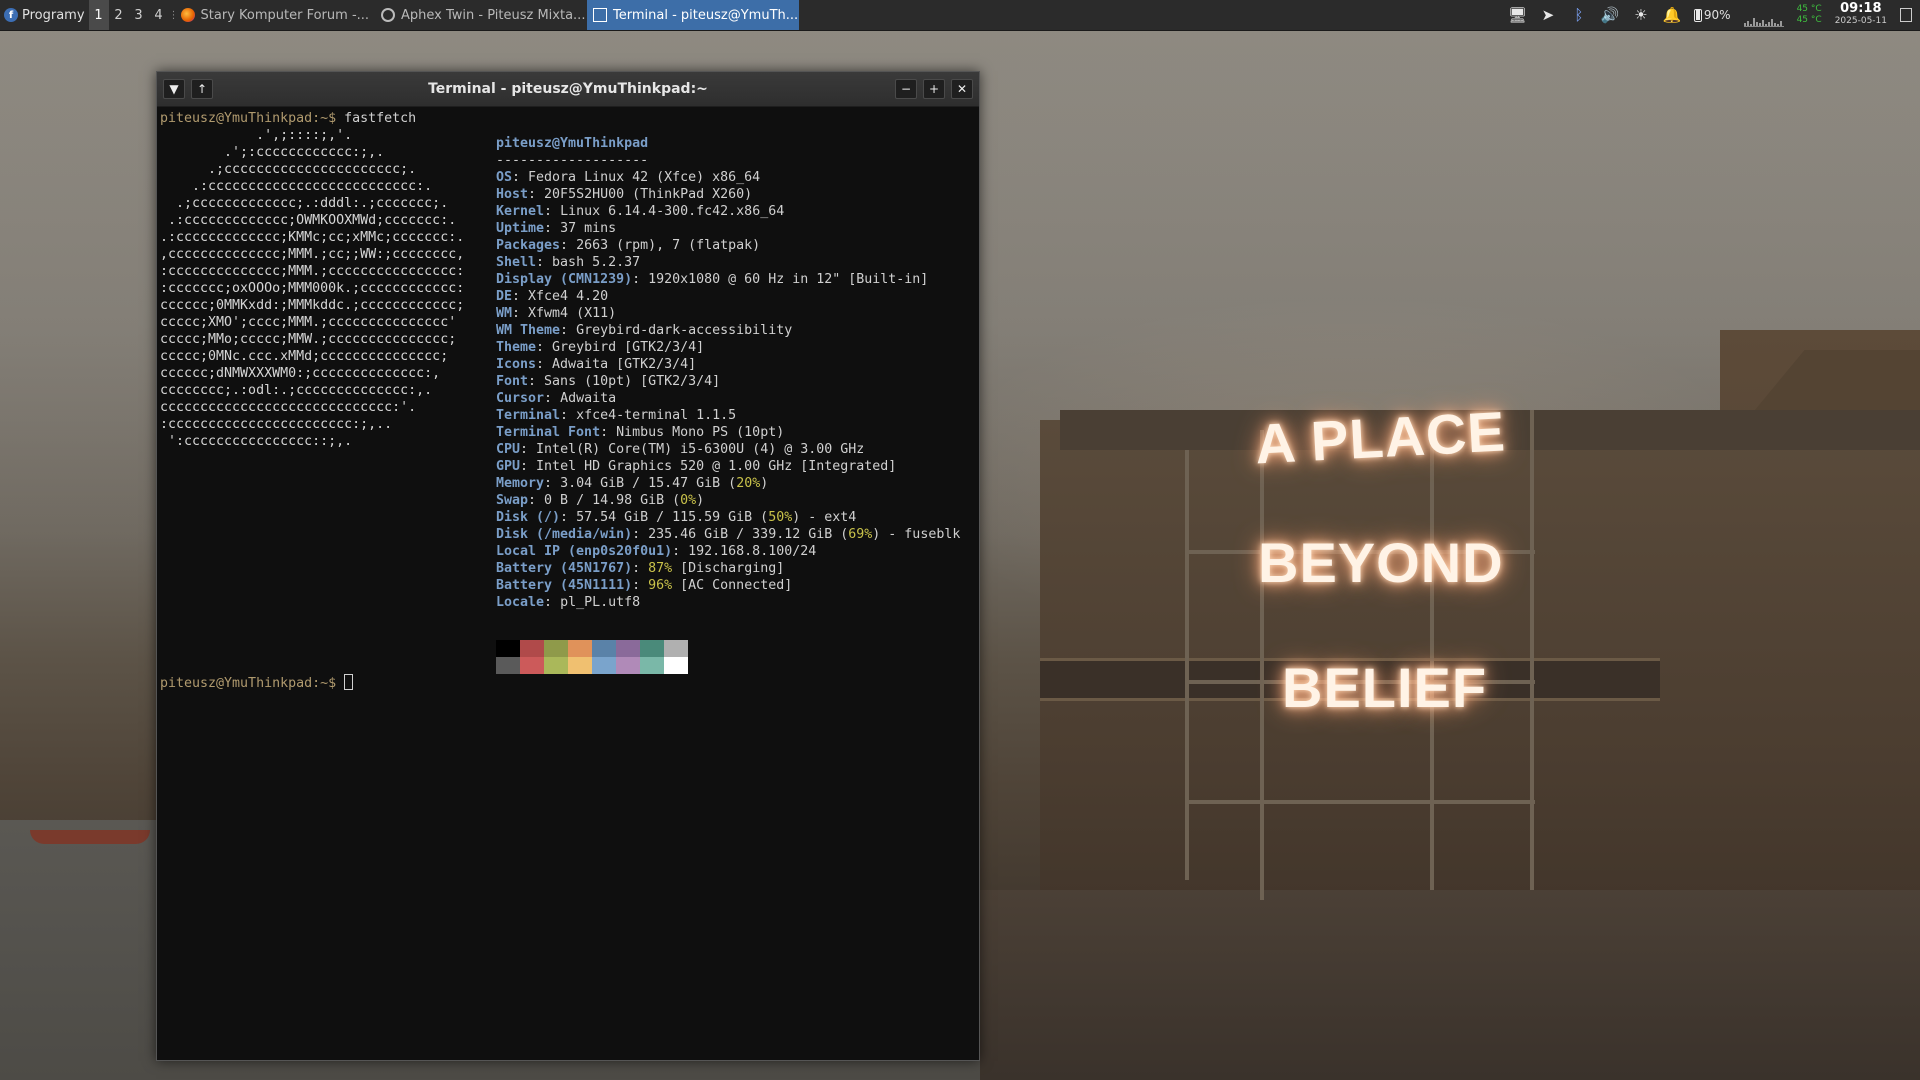  What do you see at coordinates (1579, 15) in the screenshot?
I see `bluetooth-icon: ᛒ` at bounding box center [1579, 15].